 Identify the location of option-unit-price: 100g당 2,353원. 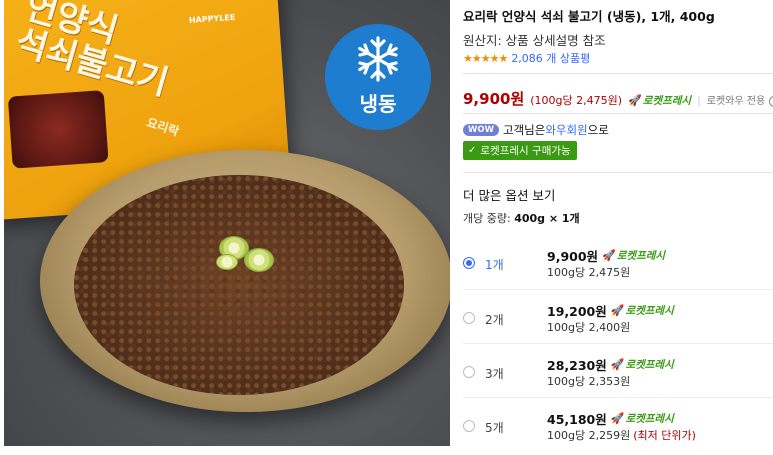
(590, 381).